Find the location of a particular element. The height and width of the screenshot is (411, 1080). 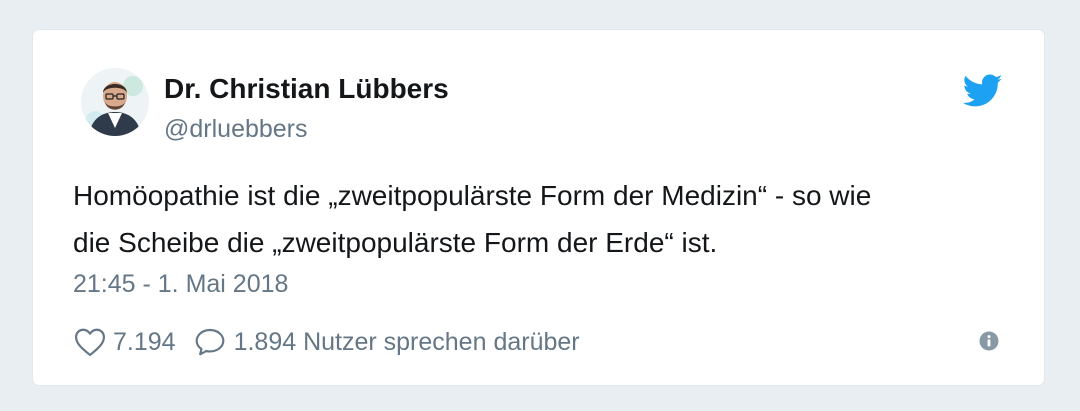

heart-icon is located at coordinates (90, 342).